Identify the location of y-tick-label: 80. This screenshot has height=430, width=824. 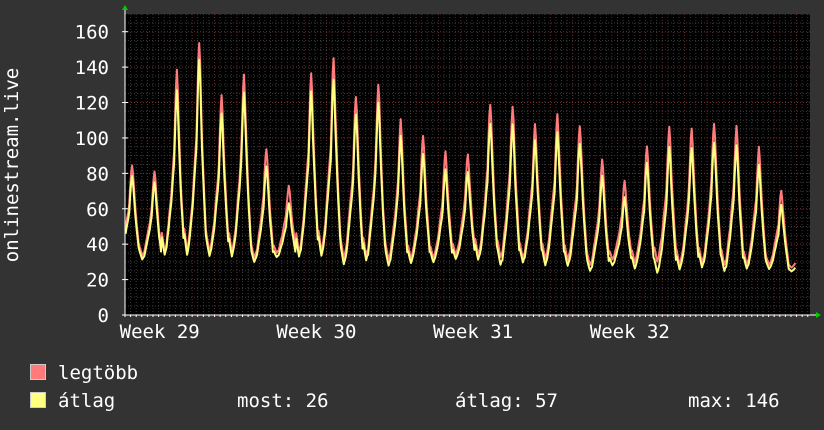
(97, 174).